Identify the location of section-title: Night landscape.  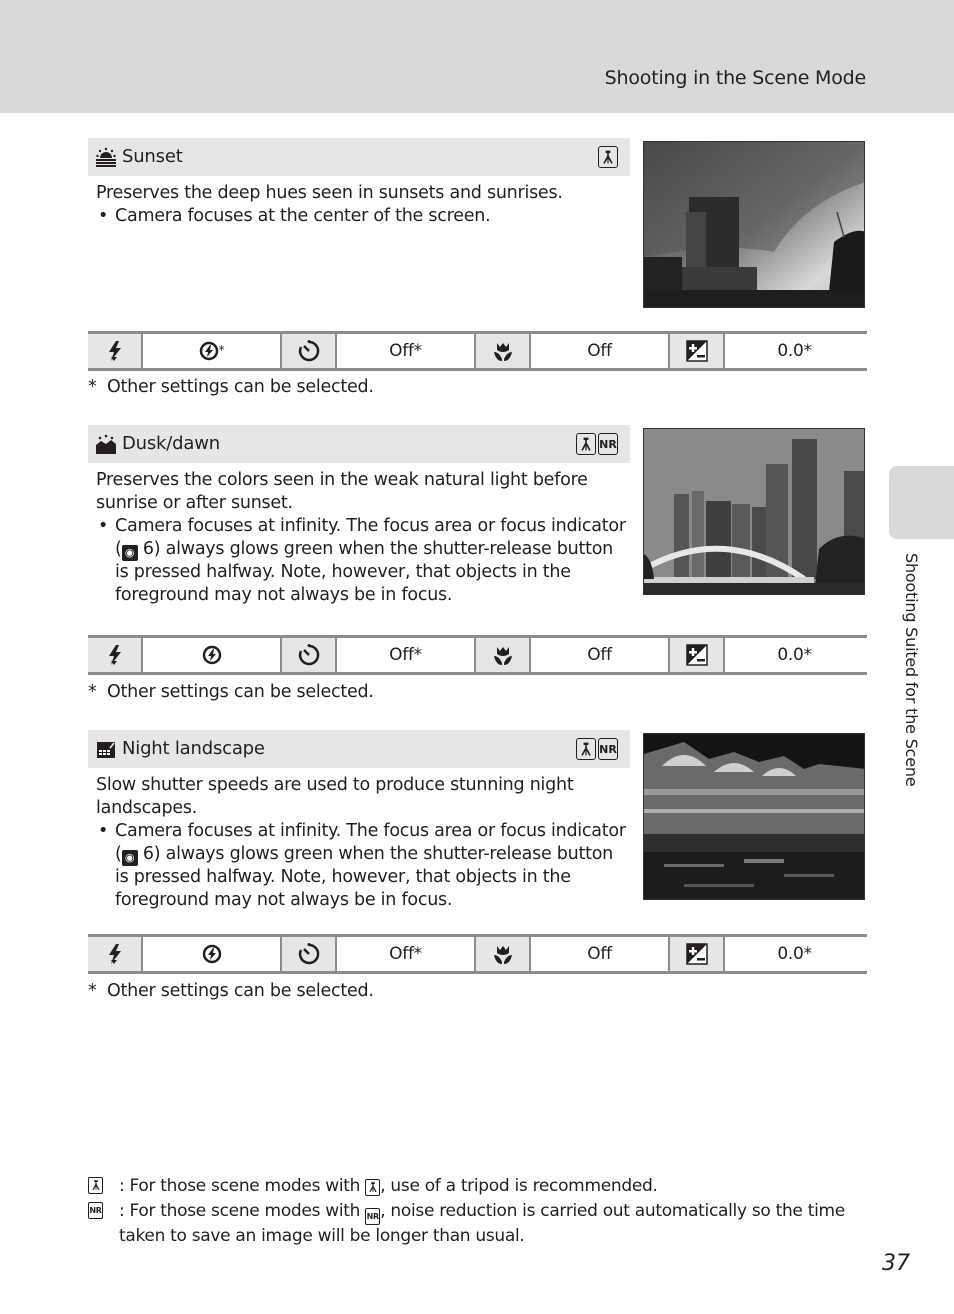
(193, 748).